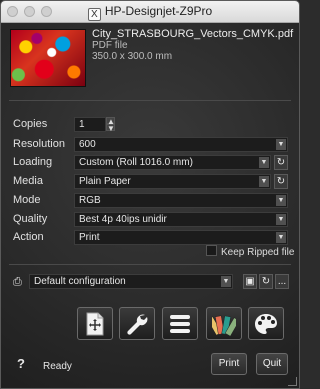 This screenshot has height=389, width=320. What do you see at coordinates (90, 124) in the screenshot?
I see `copies-input: 1` at bounding box center [90, 124].